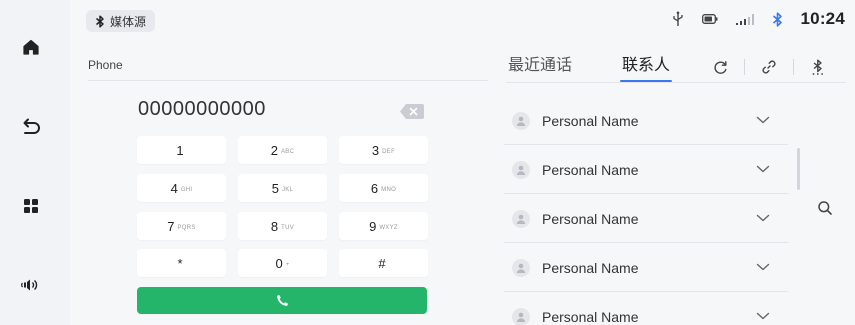  Describe the element at coordinates (288, 227) in the screenshot. I see `key-letters: TUV` at that location.